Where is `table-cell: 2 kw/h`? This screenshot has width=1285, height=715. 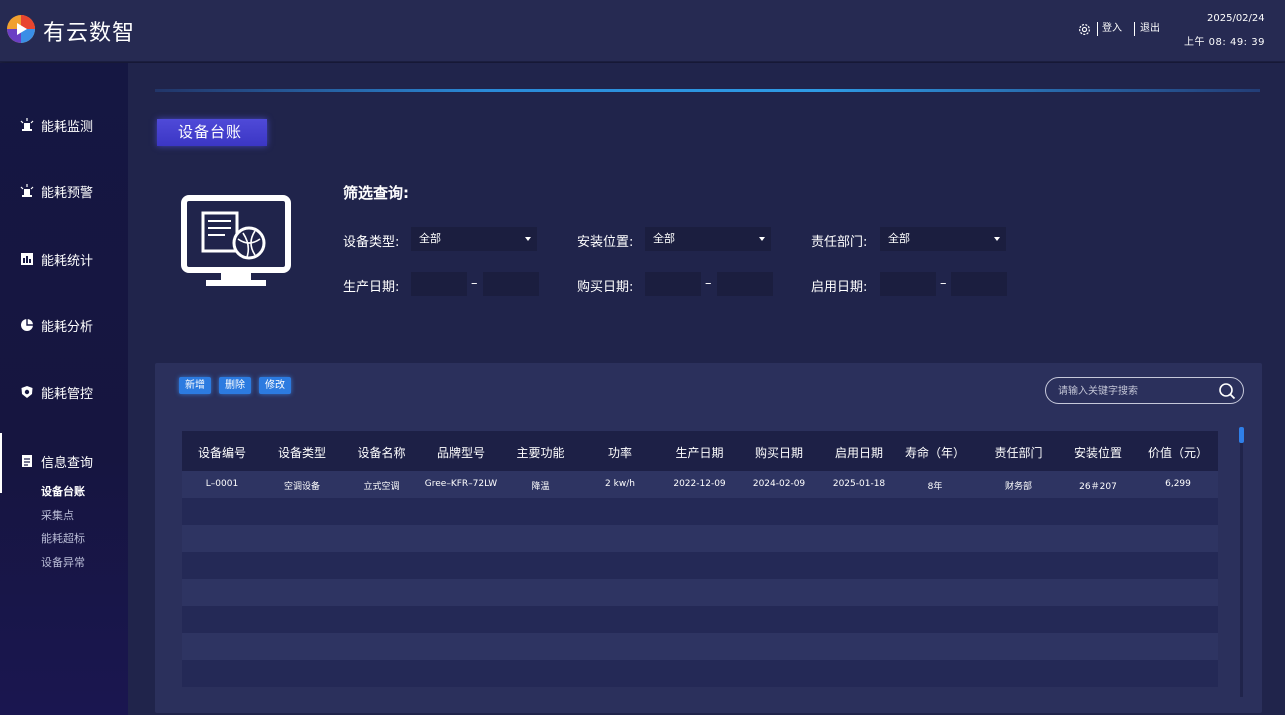 table-cell: 2 kw/h is located at coordinates (620, 484).